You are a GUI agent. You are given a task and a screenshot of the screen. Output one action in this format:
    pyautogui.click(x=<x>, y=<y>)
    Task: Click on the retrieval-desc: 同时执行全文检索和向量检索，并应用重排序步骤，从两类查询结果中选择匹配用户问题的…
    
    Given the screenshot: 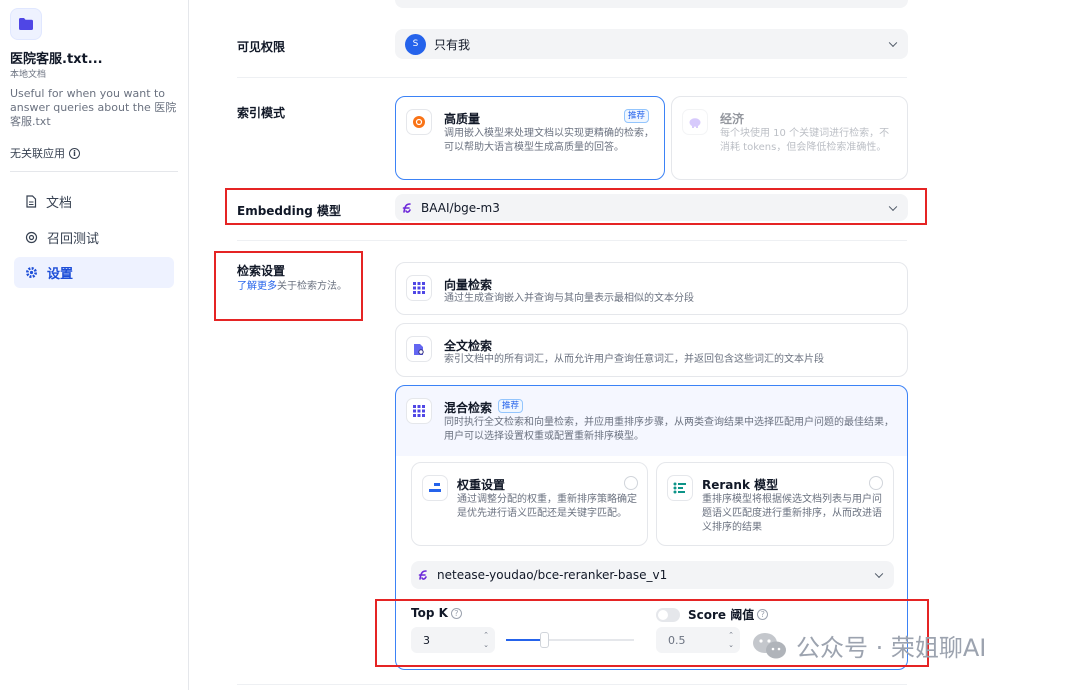 What is the action you would take?
    pyautogui.click(x=669, y=429)
    